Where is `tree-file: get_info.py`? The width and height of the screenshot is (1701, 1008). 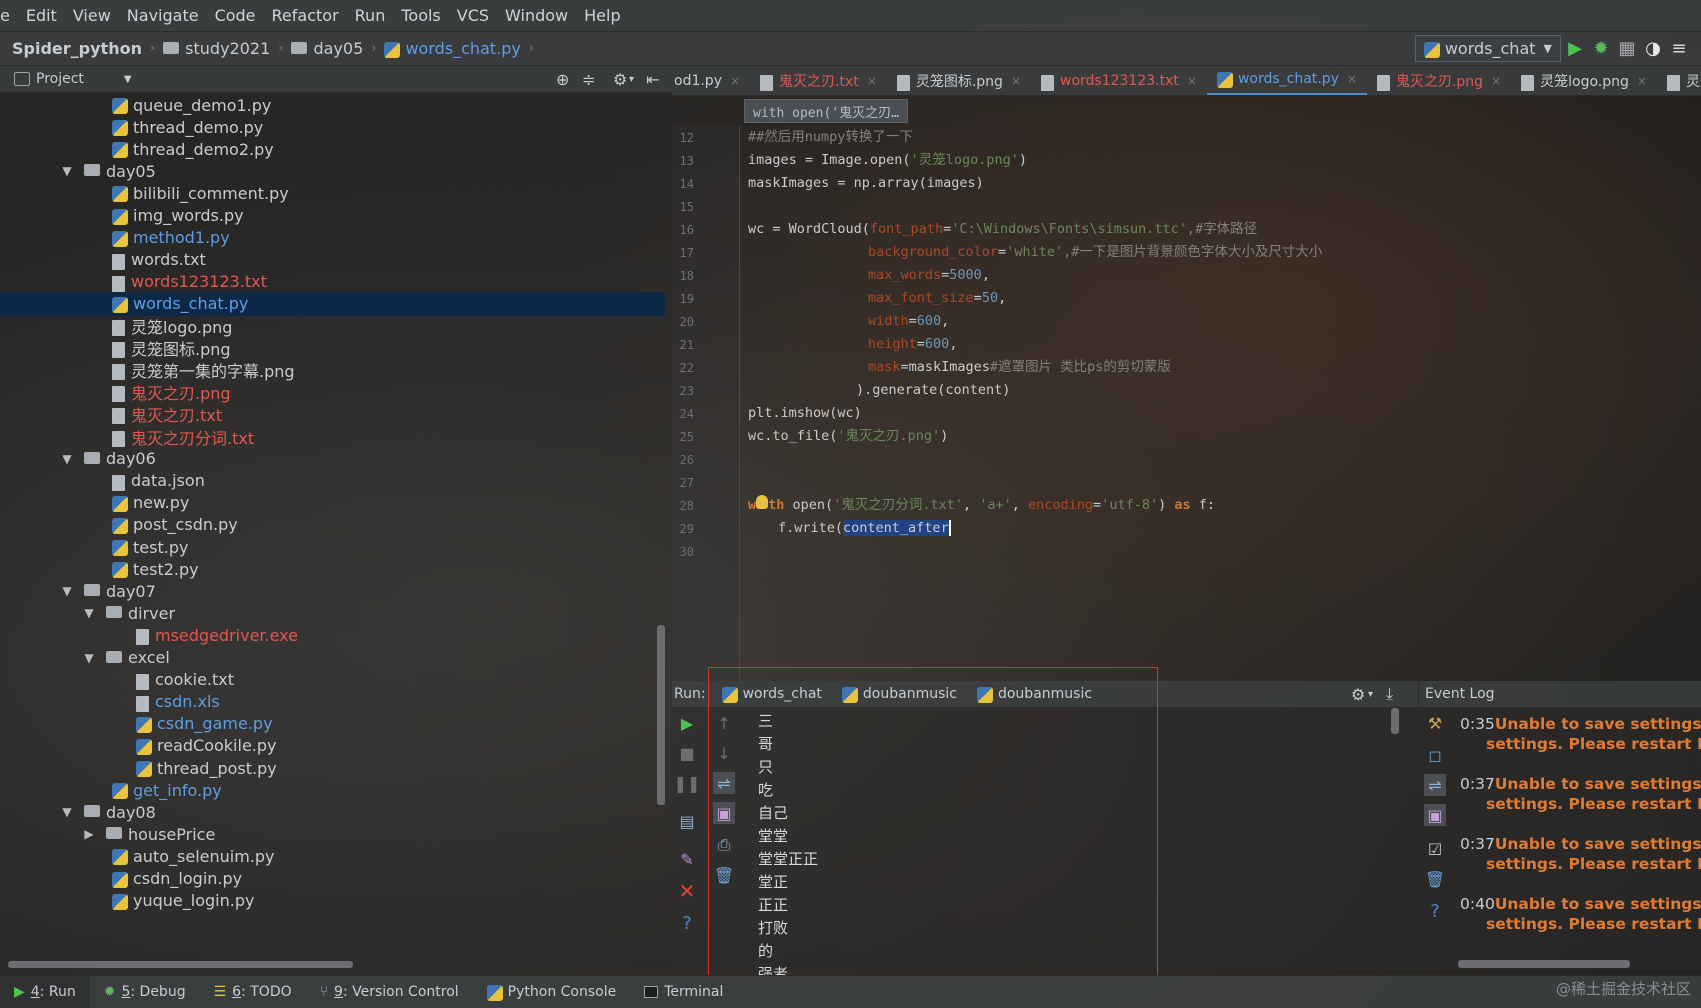 tree-file: get_info.py is located at coordinates (332, 790).